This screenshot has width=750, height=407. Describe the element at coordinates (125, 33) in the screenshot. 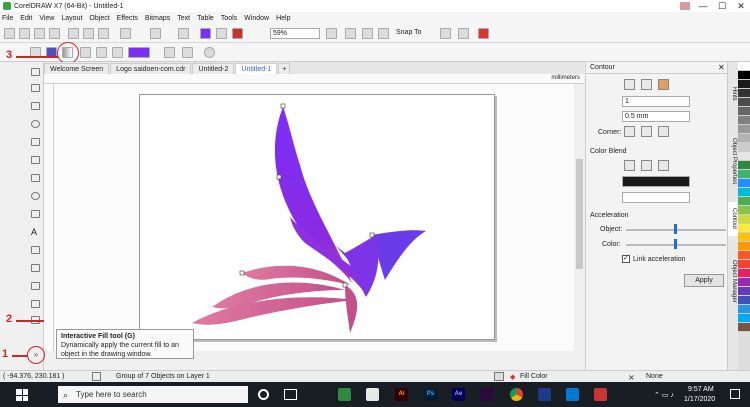

I see `undo-icon` at that location.